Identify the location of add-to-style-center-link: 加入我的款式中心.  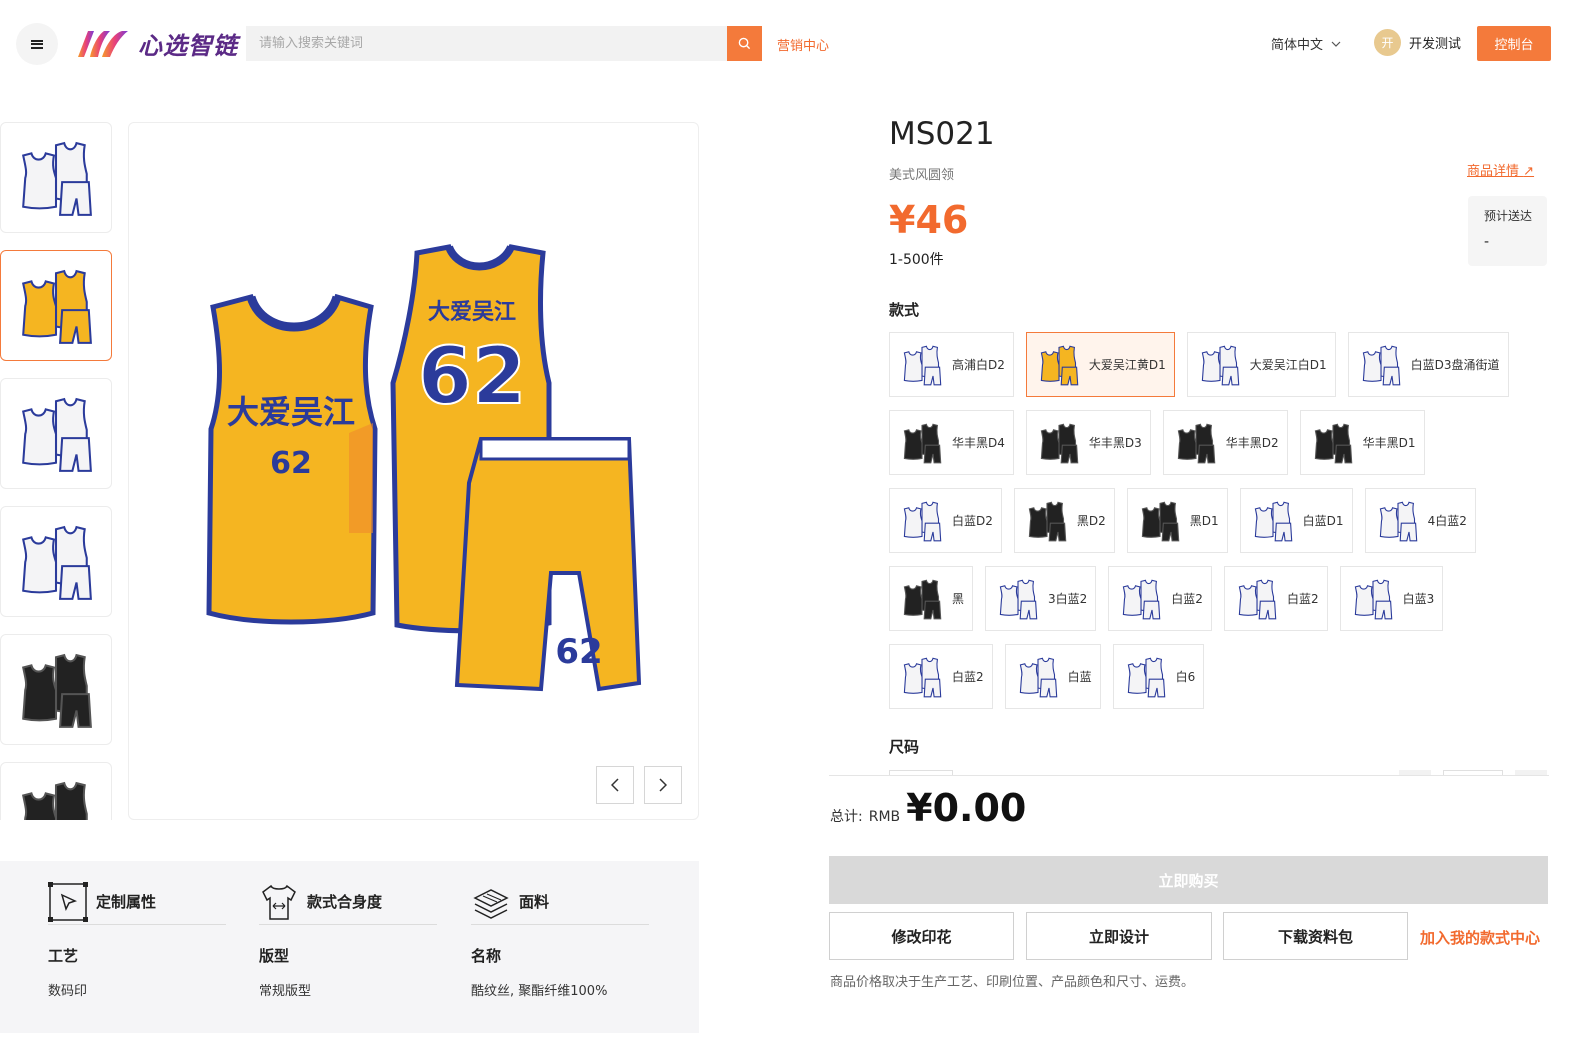
(1480, 937).